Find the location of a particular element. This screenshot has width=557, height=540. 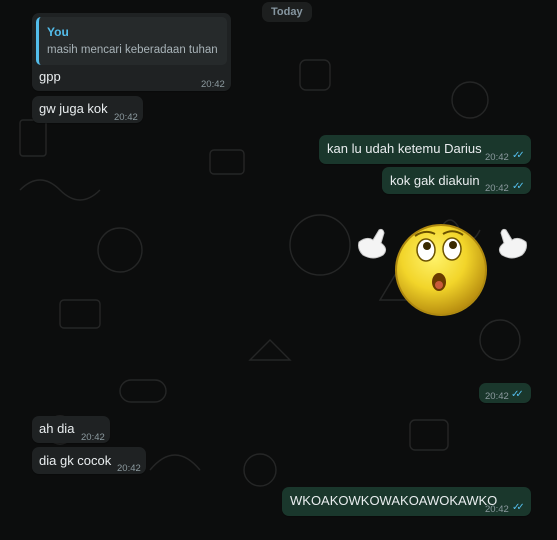

message-bubble-incoming: gw juga kok 20:42 is located at coordinates (87, 109).